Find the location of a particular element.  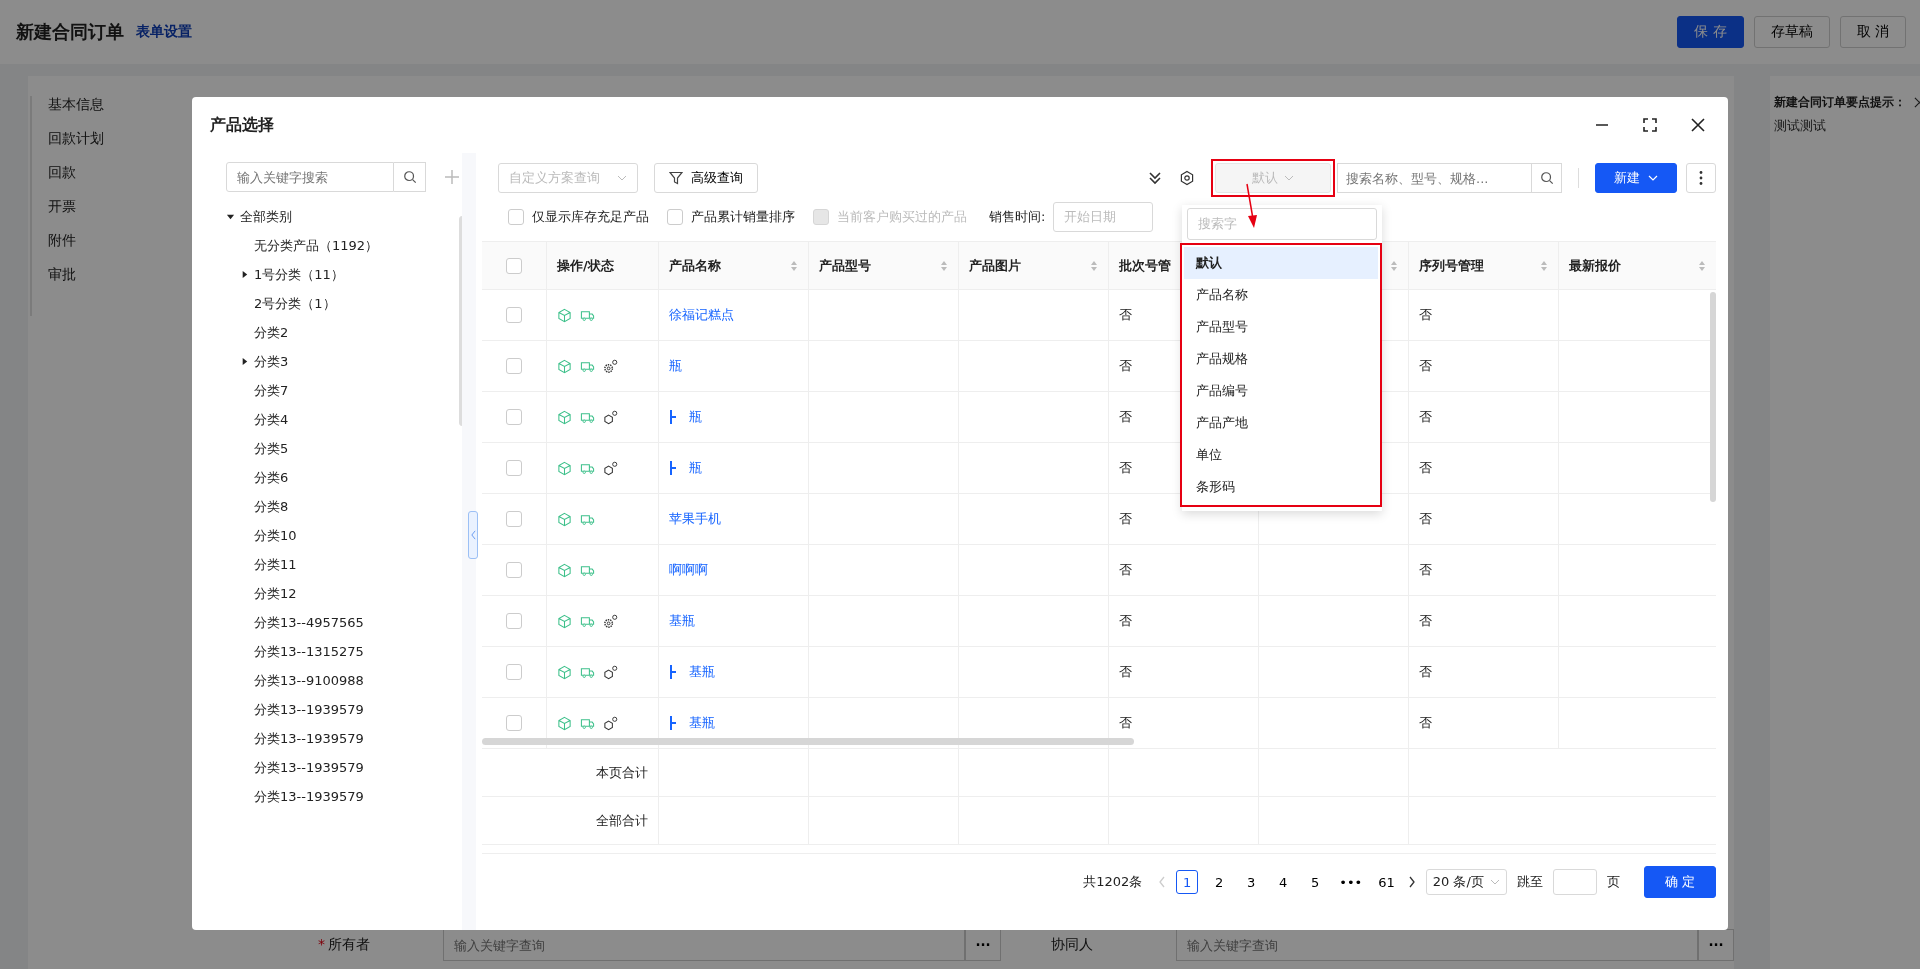

dropdown-option: 产品编号 is located at coordinates (1281, 391).